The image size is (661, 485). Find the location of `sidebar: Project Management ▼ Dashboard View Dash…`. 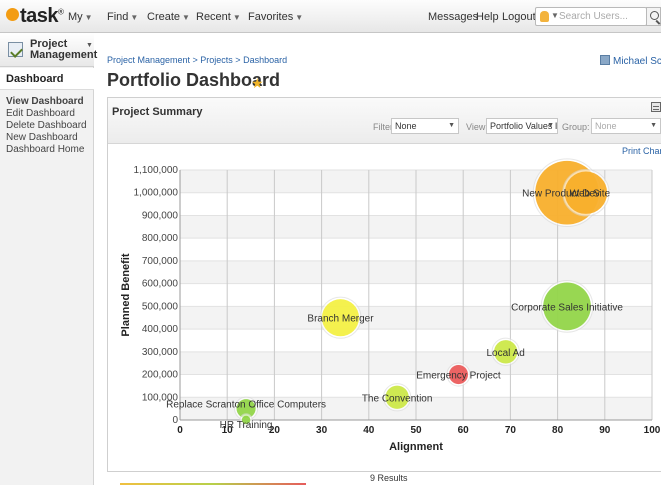

sidebar: Project Management ▼ Dashboard View Dash… is located at coordinates (49, 259).